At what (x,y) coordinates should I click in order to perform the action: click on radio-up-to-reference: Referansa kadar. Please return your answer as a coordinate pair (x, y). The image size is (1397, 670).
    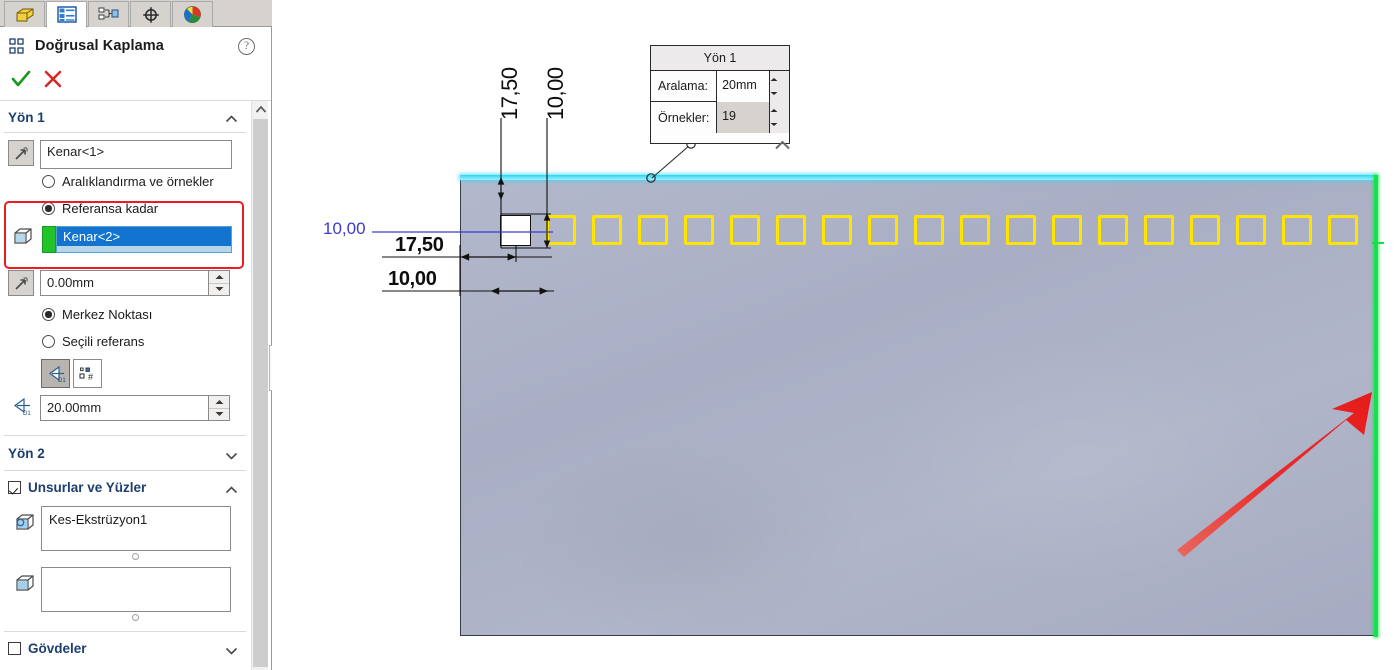
    Looking at the image, I should click on (100, 208).